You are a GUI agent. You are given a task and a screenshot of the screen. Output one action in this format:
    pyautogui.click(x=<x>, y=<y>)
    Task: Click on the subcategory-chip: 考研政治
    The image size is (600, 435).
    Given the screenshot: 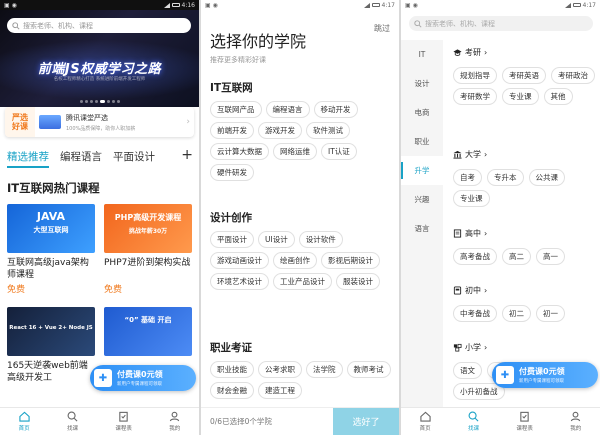 What is the action you would take?
    pyautogui.click(x=573, y=75)
    